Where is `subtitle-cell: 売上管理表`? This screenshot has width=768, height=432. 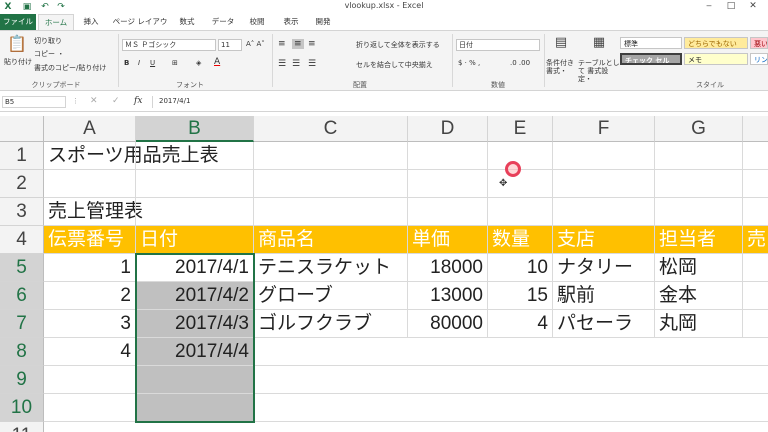 subtitle-cell: 売上管理表 is located at coordinates (406, 212).